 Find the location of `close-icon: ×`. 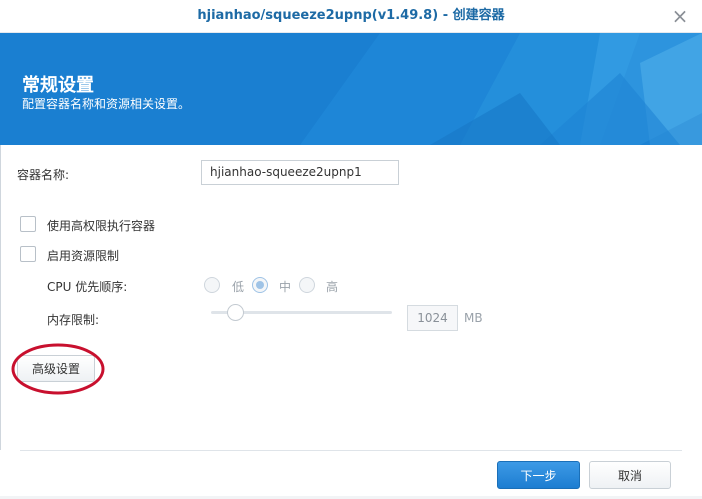

close-icon: × is located at coordinates (680, 16).